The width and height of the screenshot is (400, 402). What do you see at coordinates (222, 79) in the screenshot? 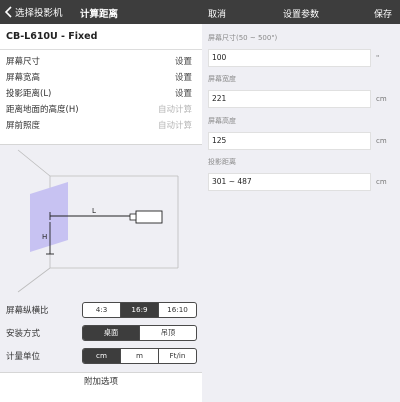
I see `screen-width-label: 屏幕宽度` at bounding box center [222, 79].